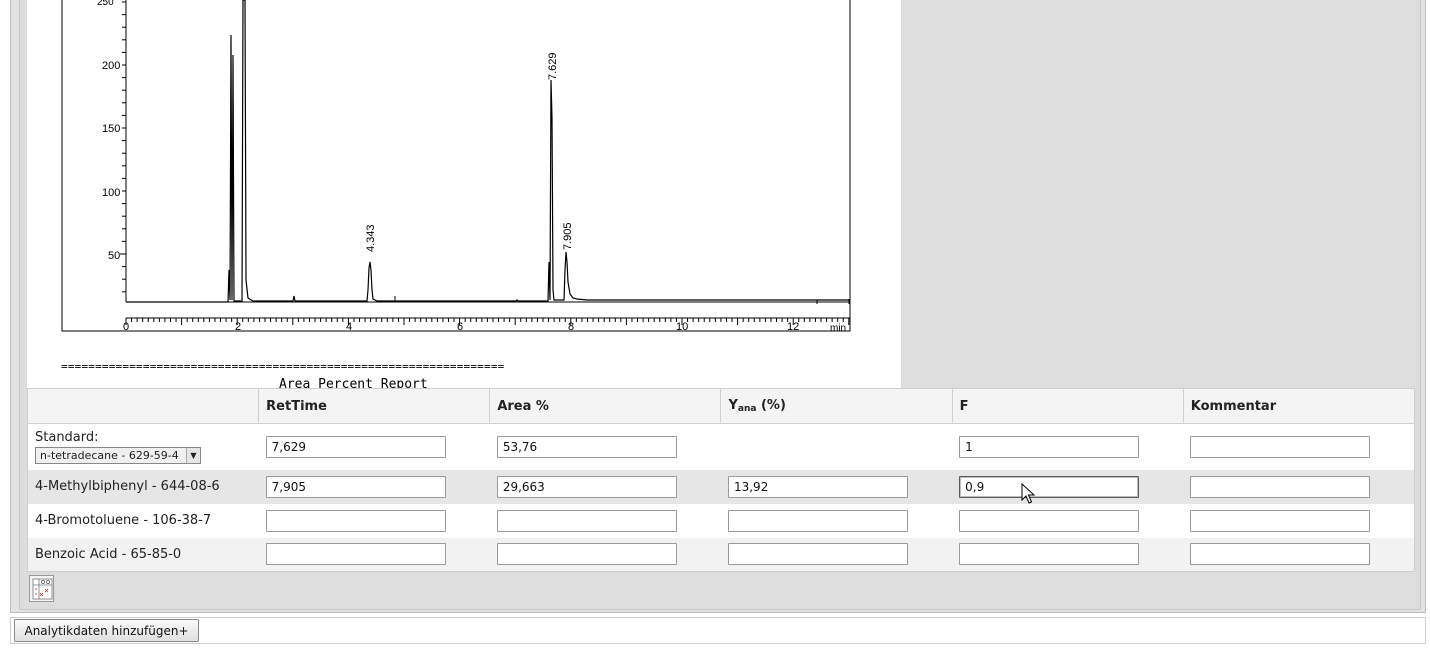  I want to click on table-header-row: RetTime Area % Yana (%) F Kommentar, so click(721, 406).